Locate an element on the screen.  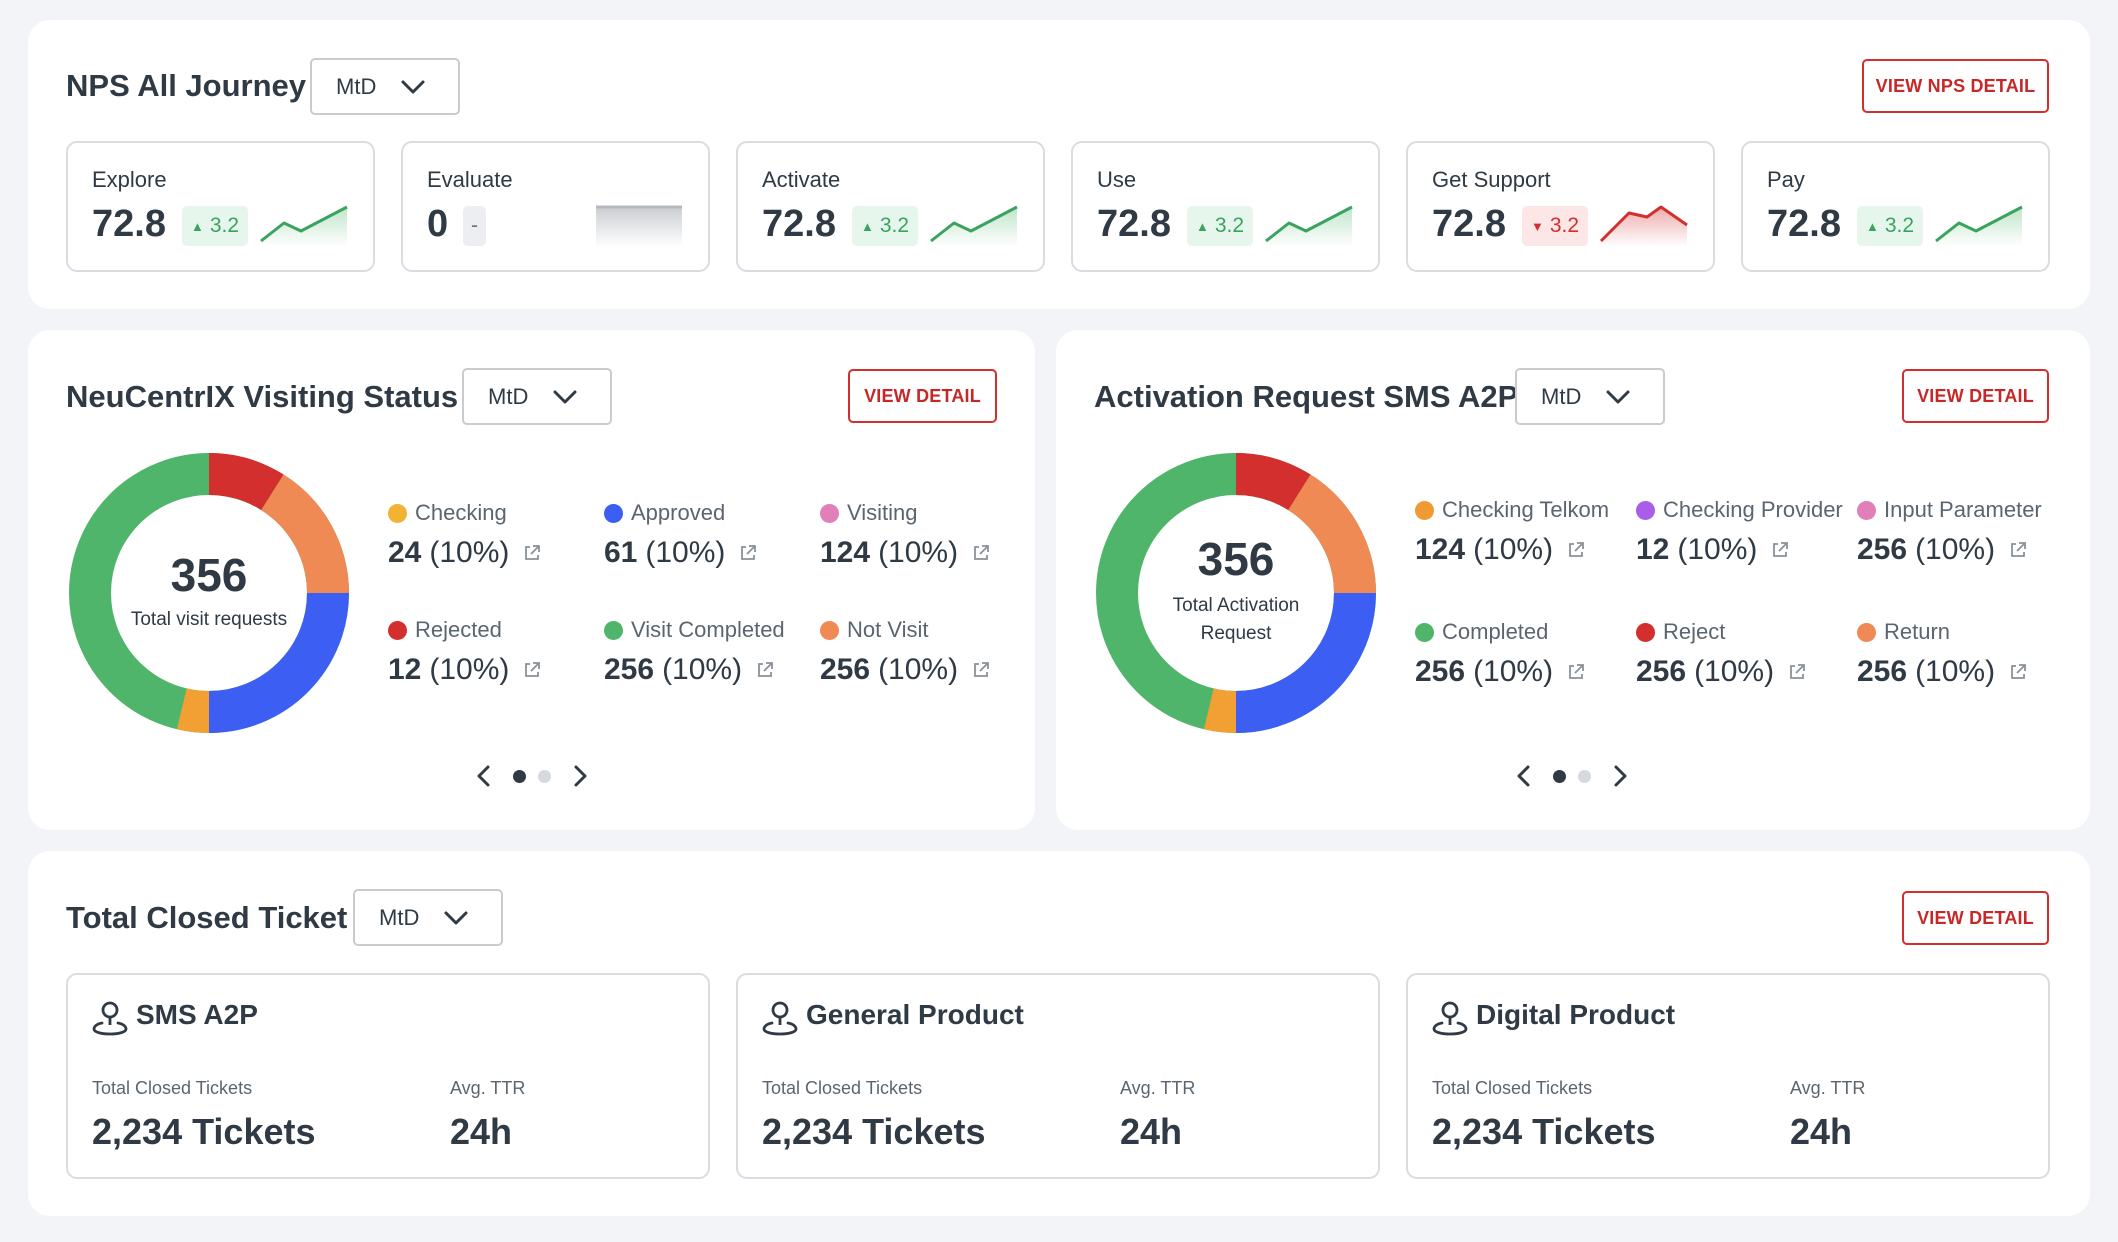
stat-label: Activate is located at coordinates (801, 179).